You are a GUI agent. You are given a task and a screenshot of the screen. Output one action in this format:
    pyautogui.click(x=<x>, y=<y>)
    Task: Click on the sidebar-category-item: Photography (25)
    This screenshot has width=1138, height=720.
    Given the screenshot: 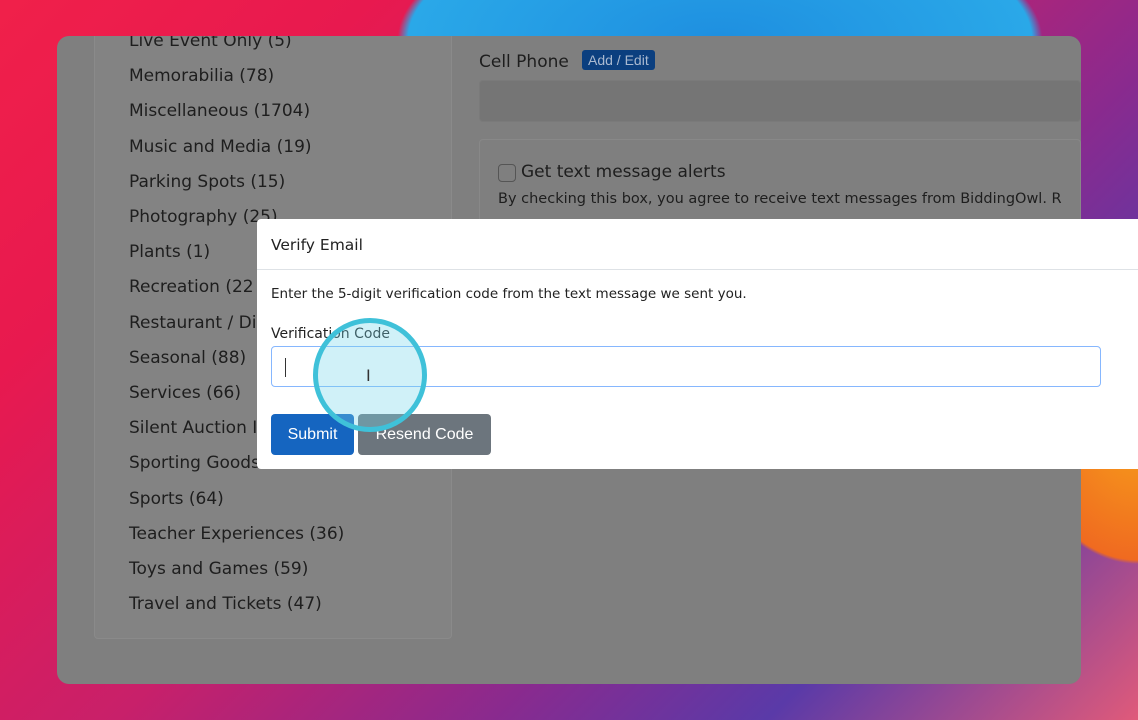 What is the action you would take?
    pyautogui.click(x=203, y=217)
    